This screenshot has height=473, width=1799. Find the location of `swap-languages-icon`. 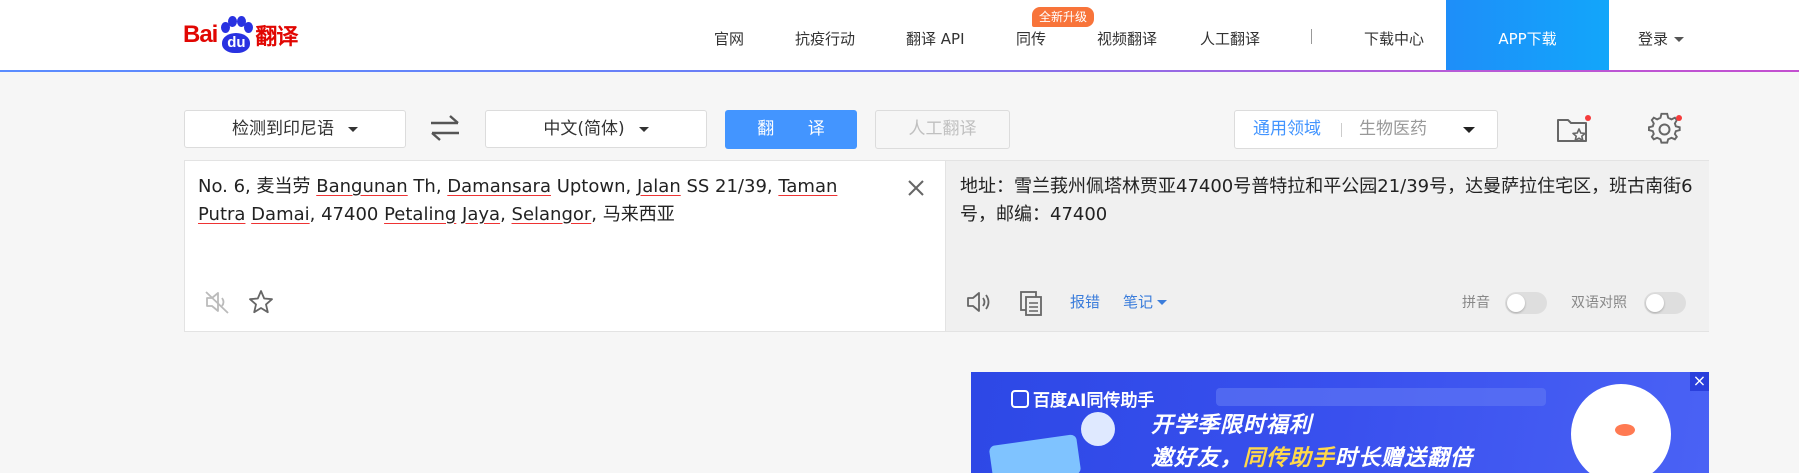

swap-languages-icon is located at coordinates (445, 128).